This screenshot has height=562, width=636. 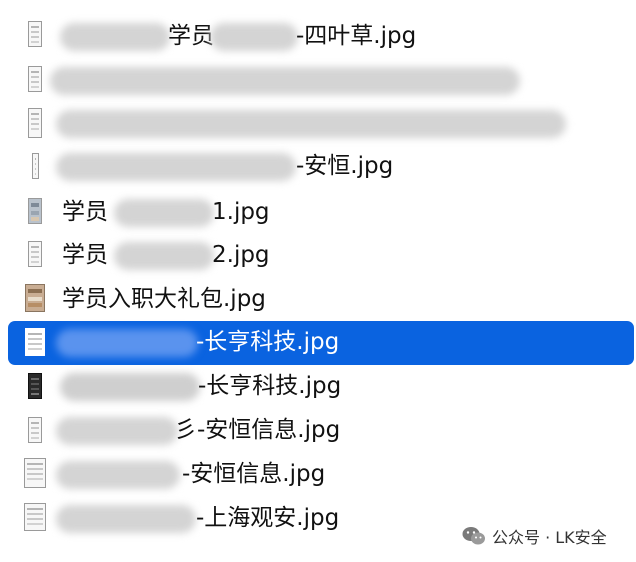 I want to click on file-name-suffix: -安恒.jpg, so click(x=344, y=166).